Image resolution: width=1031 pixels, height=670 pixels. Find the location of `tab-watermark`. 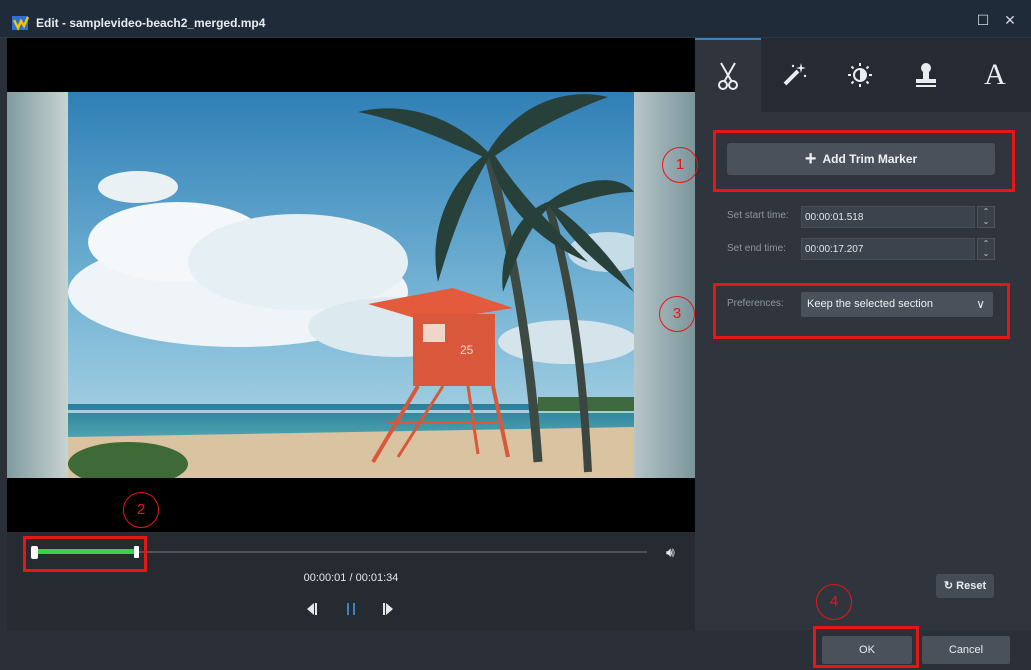

tab-watermark is located at coordinates (926, 75).